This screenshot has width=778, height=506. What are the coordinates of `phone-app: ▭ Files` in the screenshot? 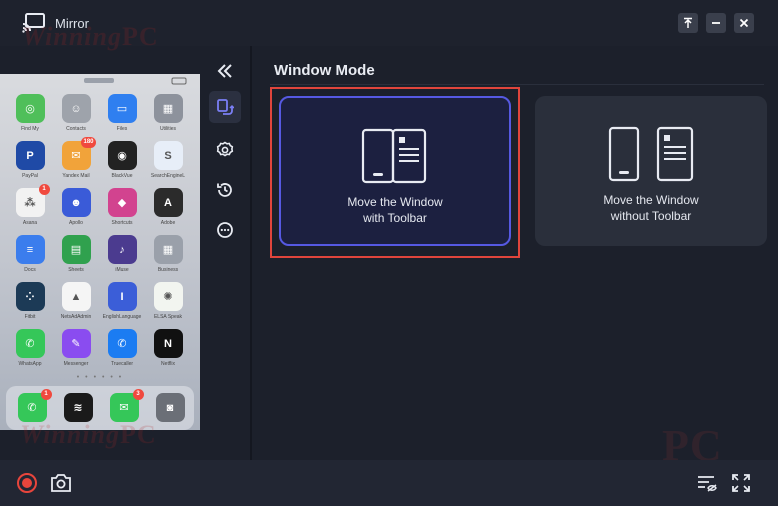 It's located at (122, 117).